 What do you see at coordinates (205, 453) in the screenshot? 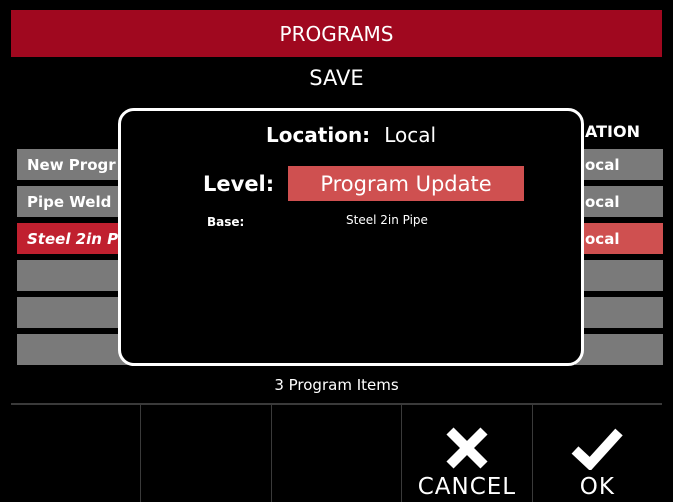
I see `softkey-2-button` at bounding box center [205, 453].